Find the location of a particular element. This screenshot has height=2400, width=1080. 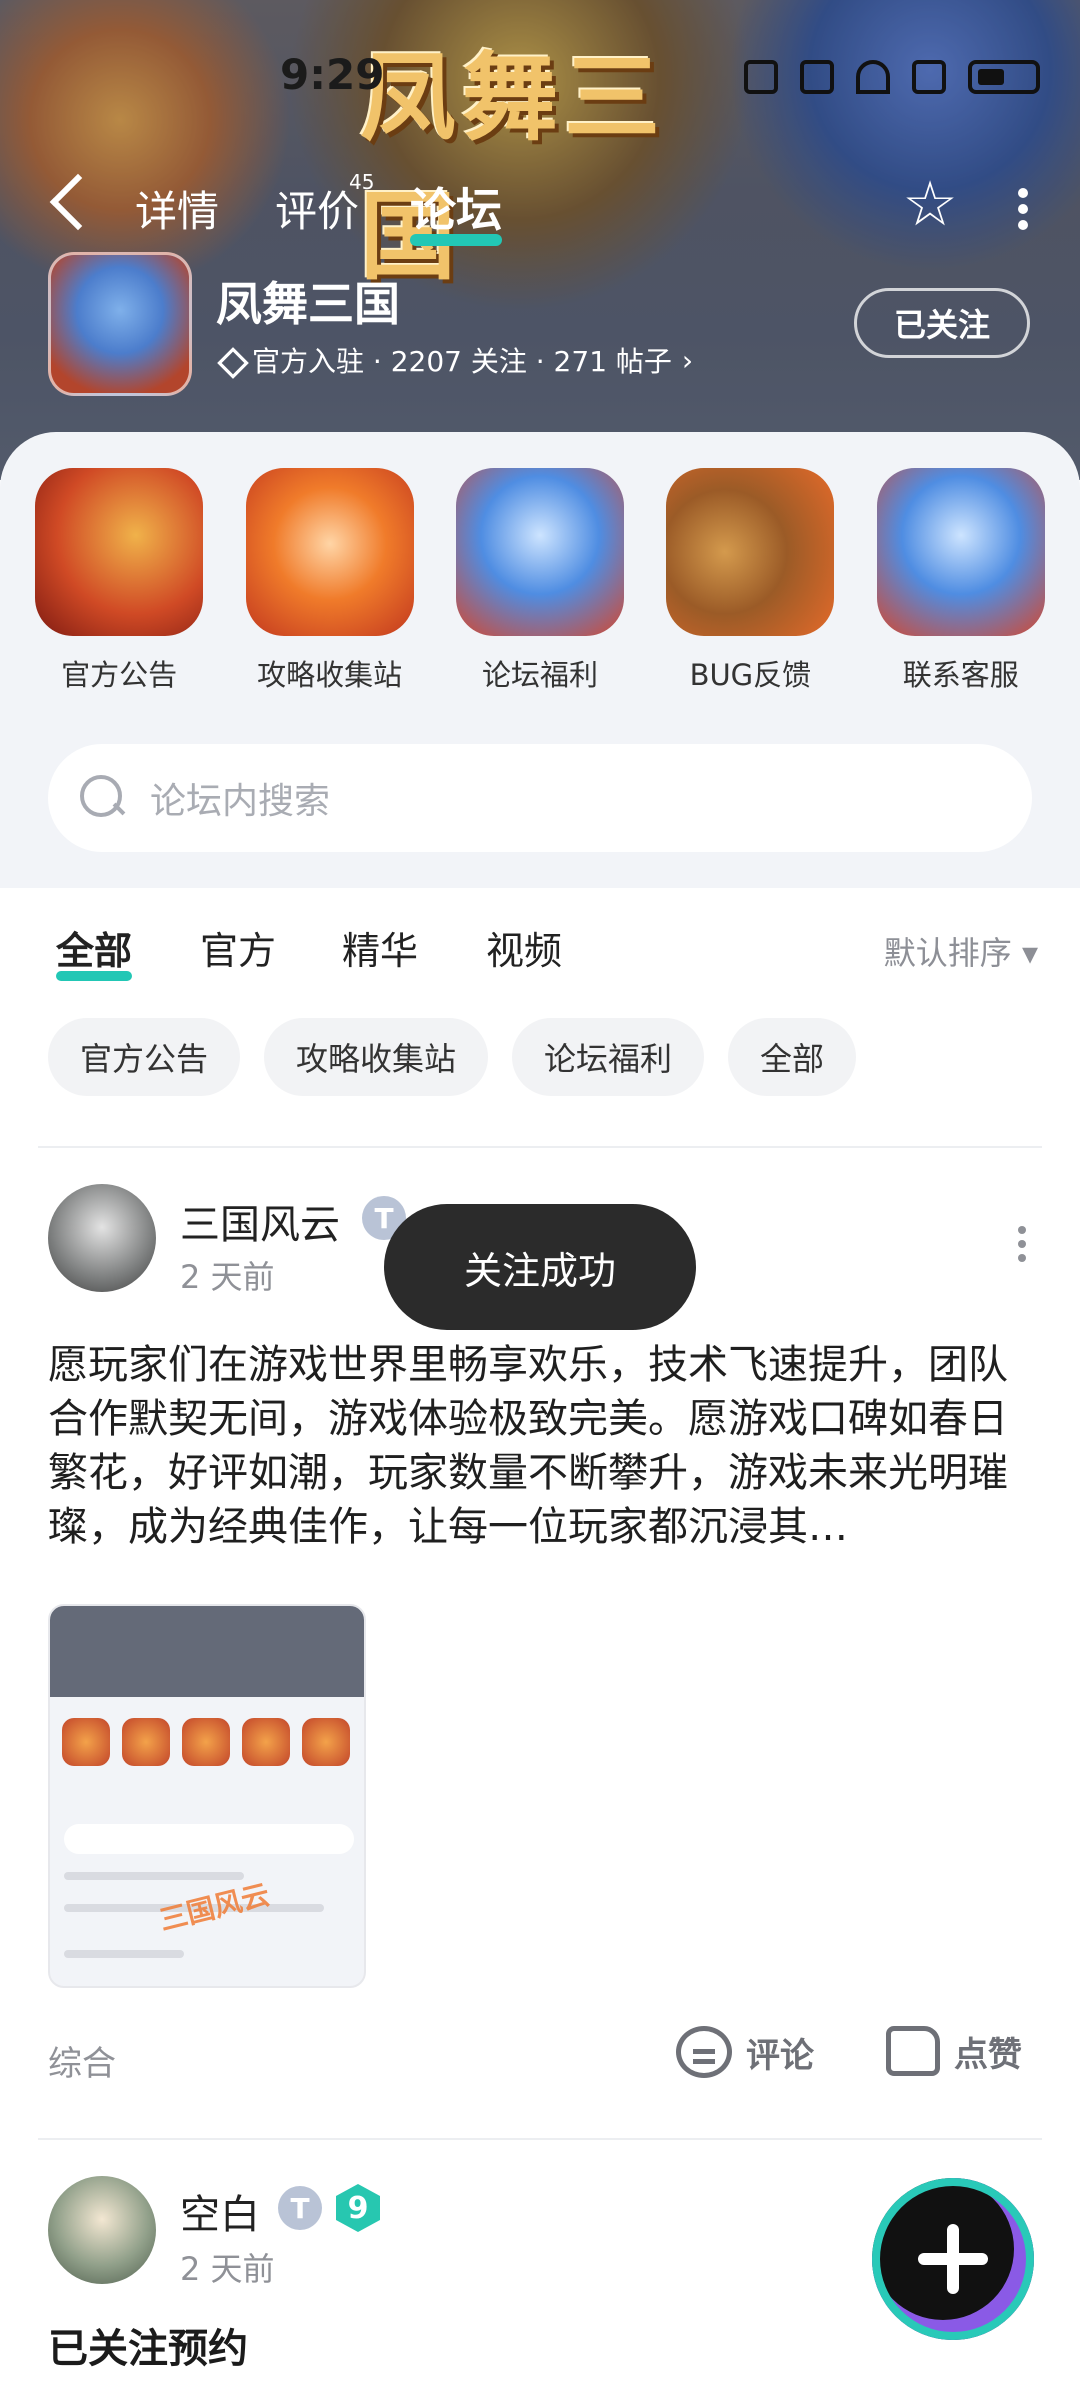

thumb-search is located at coordinates (209, 1839).